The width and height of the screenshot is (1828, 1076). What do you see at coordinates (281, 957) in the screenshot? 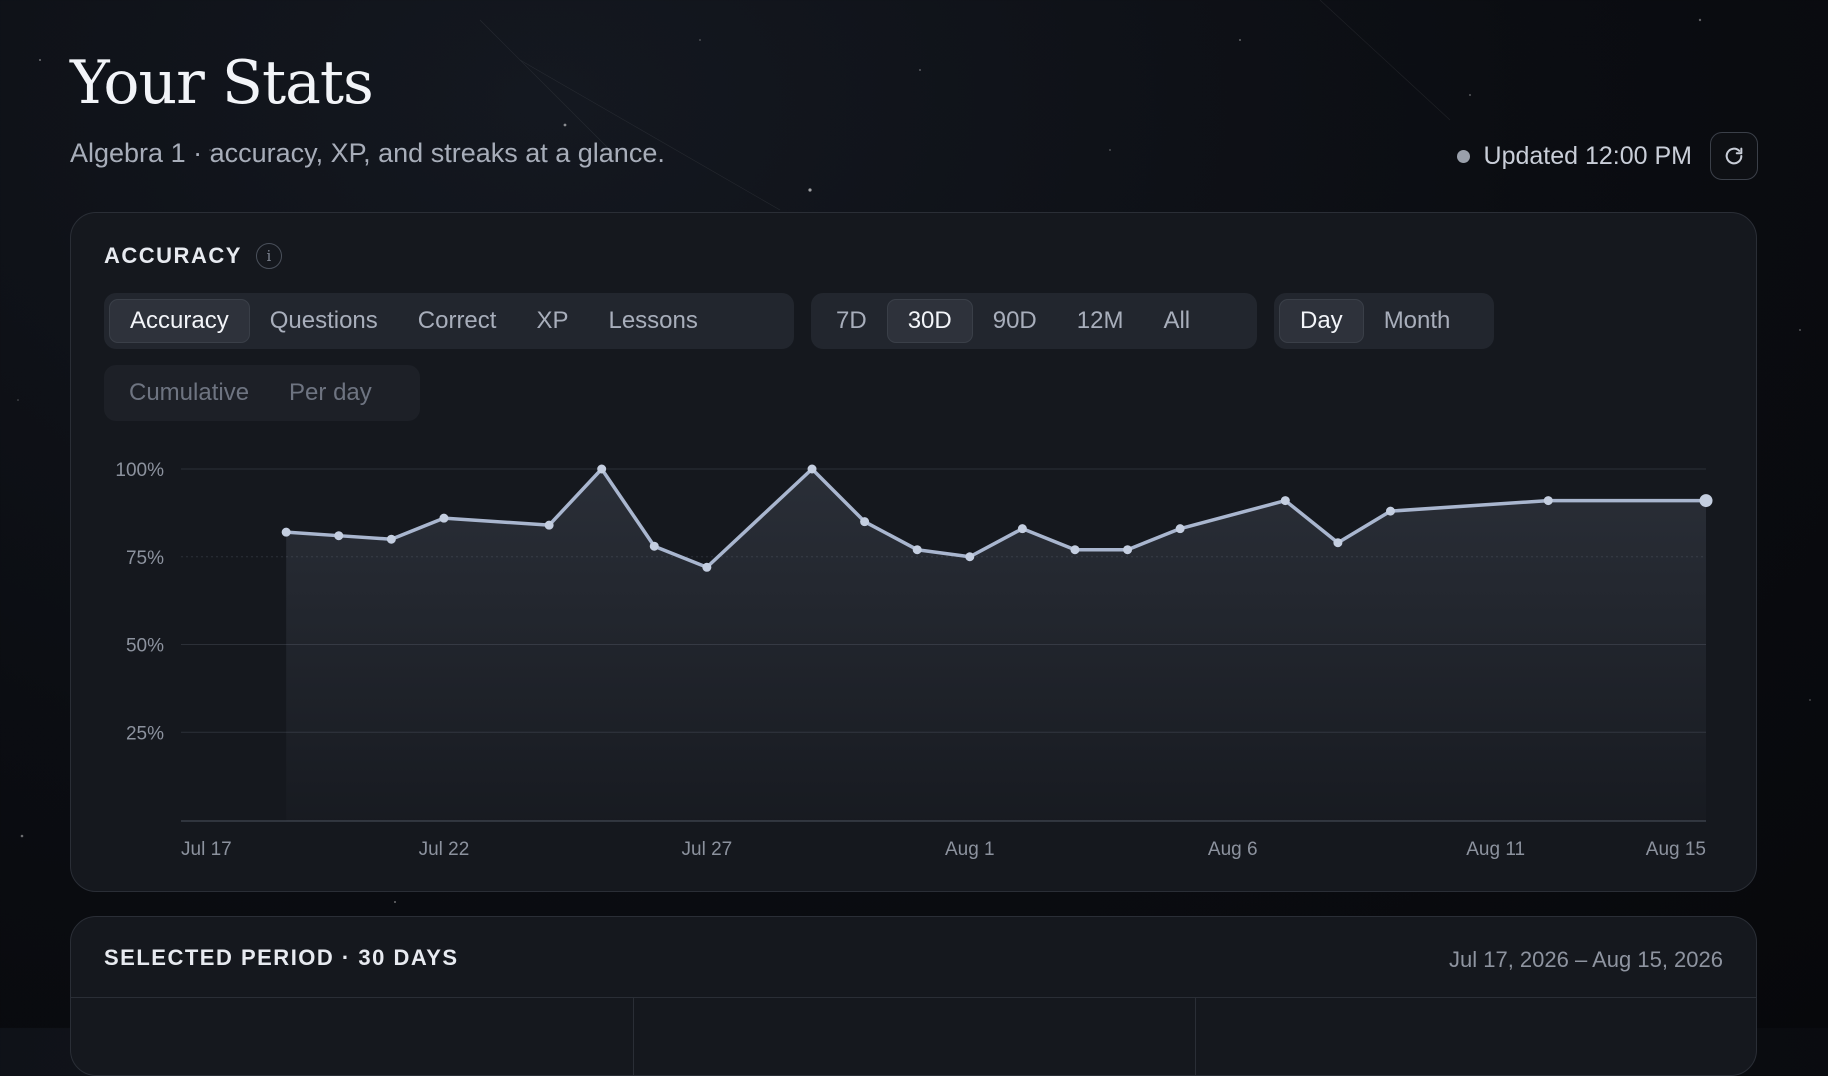
I see `period-title: SELECTED PERIOD · 30 DAYS` at bounding box center [281, 957].